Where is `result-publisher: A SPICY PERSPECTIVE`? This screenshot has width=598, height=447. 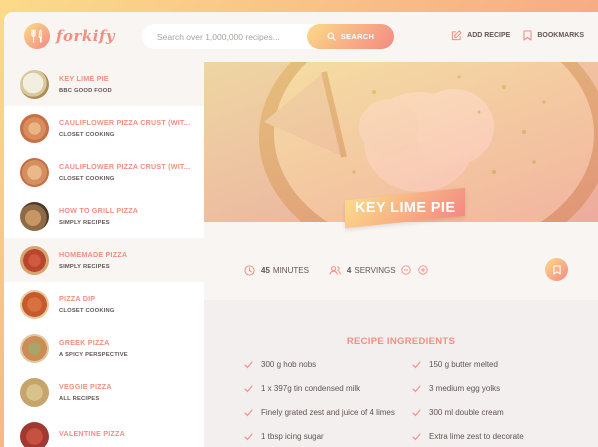
result-publisher: A SPICY PERSPECTIVE is located at coordinates (93, 355).